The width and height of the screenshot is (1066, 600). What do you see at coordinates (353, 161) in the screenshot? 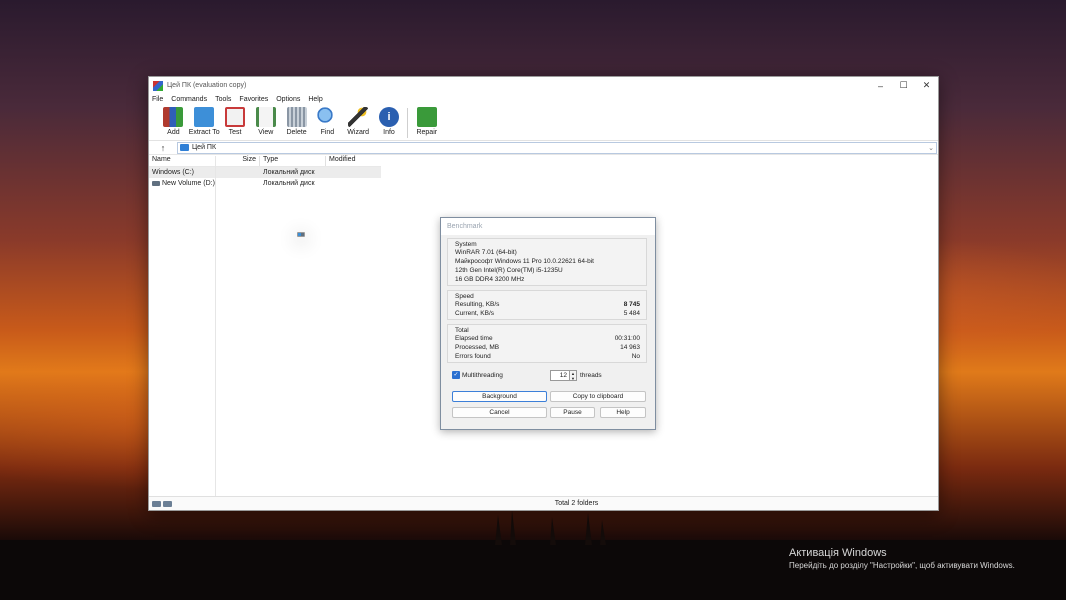
I see `column-modified: Modified` at bounding box center [353, 161].